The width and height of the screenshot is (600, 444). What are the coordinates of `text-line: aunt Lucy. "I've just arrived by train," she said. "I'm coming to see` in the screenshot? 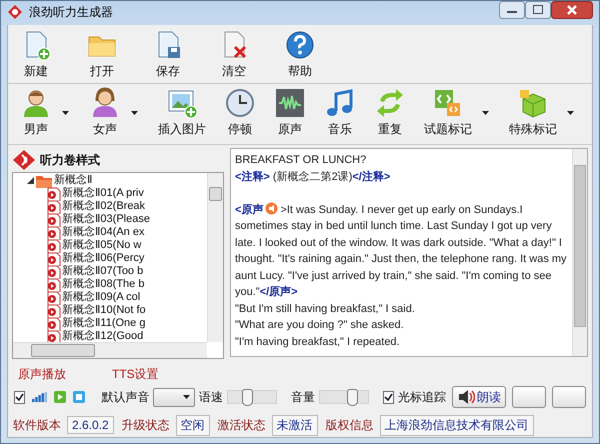 It's located at (393, 276).